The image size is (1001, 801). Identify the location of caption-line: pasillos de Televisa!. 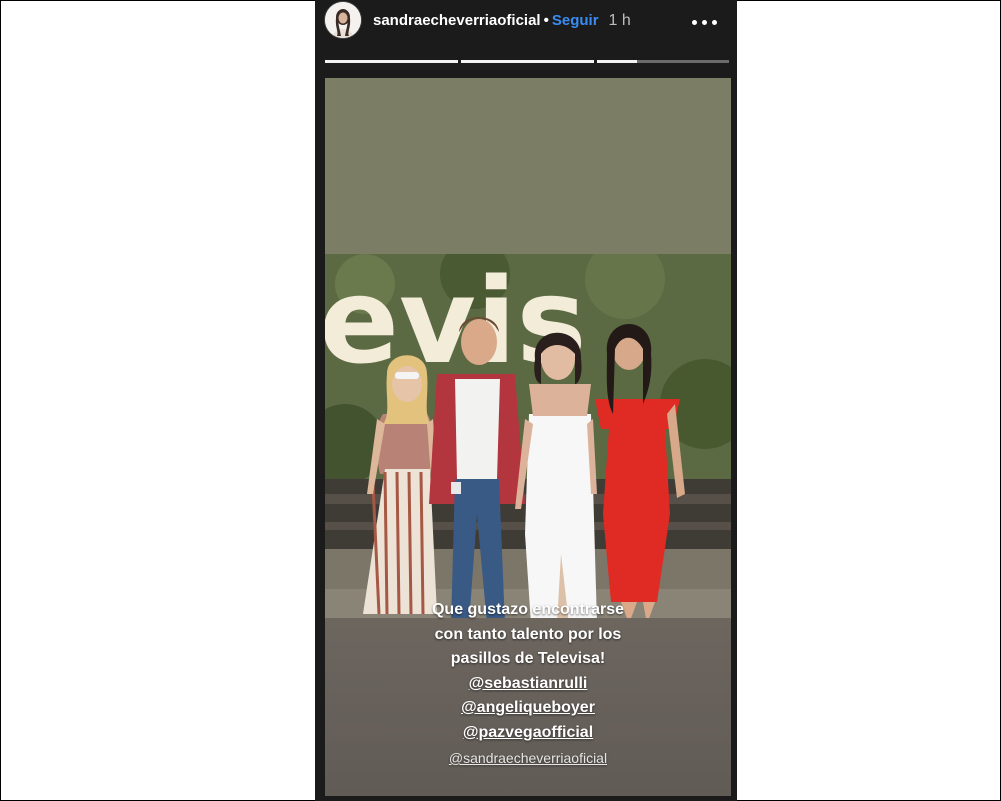
(528, 658).